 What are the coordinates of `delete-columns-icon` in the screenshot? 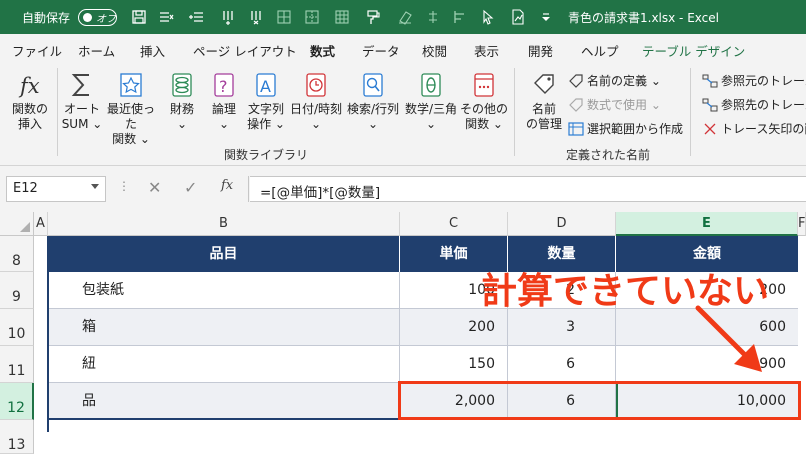 It's located at (256, 17).